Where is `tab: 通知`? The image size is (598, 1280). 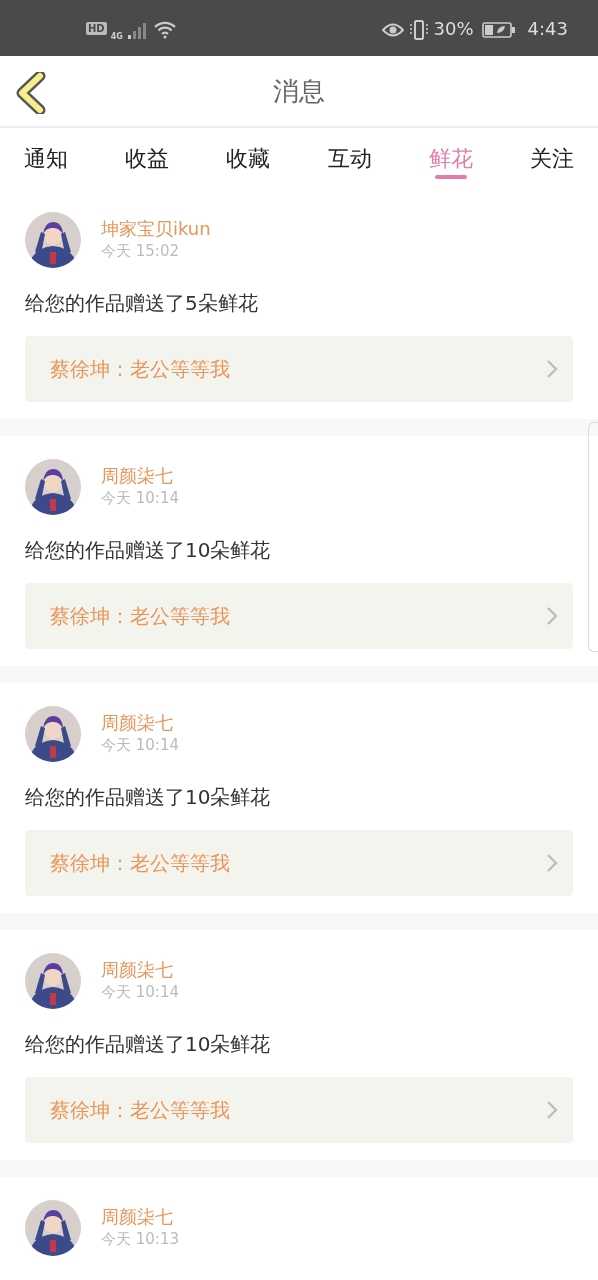
tab: 通知 is located at coordinates (46, 158).